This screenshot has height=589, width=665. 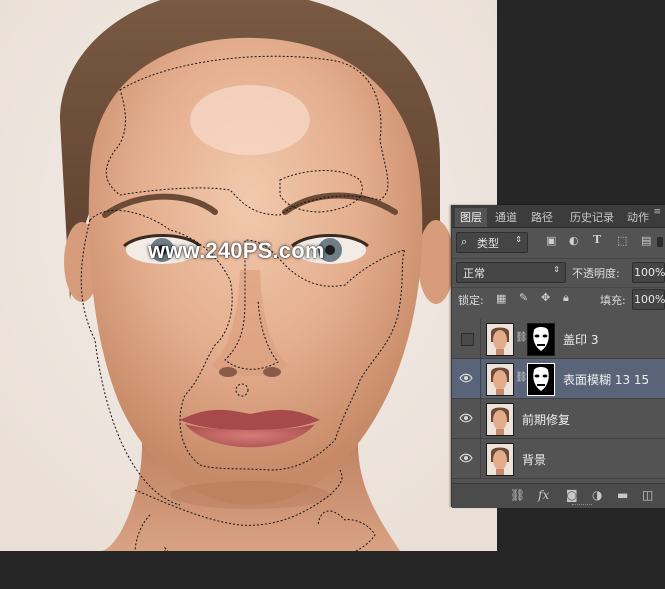 What do you see at coordinates (248, 570) in the screenshot?
I see `workspace-bottom` at bounding box center [248, 570].